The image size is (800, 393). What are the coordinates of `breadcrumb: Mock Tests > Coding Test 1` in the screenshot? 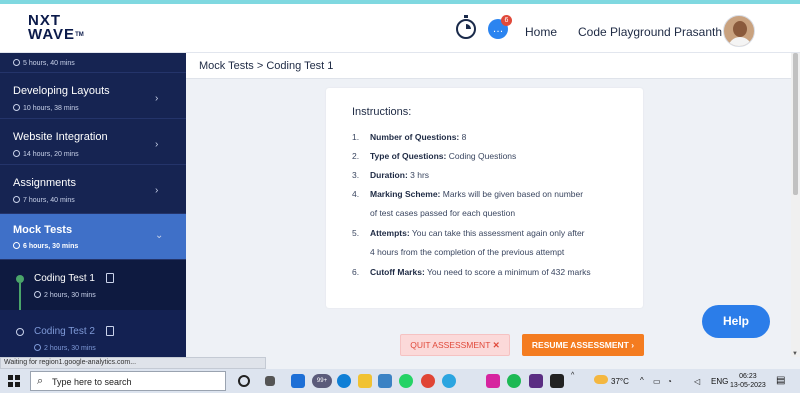 It's located at (266, 66).